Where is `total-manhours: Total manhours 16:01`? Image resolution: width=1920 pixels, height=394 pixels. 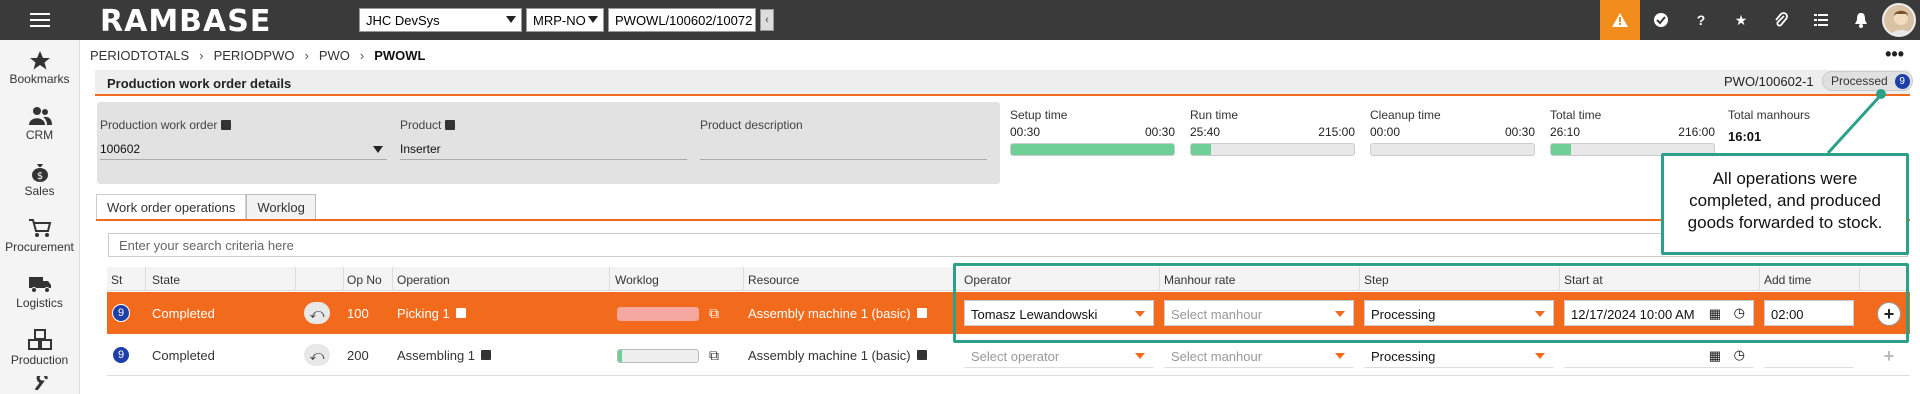 total-manhours: Total manhours 16:01 is located at coordinates (1769, 126).